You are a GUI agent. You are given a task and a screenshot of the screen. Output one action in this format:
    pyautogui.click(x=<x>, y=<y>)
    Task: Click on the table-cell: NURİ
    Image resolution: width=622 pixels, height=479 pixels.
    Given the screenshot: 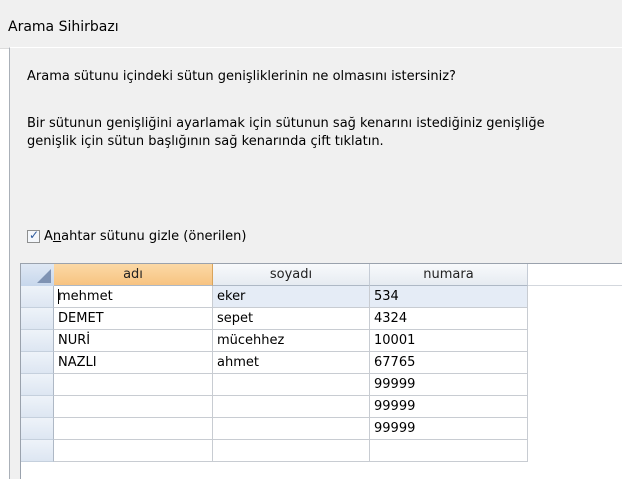 What is the action you would take?
    pyautogui.click(x=133, y=341)
    